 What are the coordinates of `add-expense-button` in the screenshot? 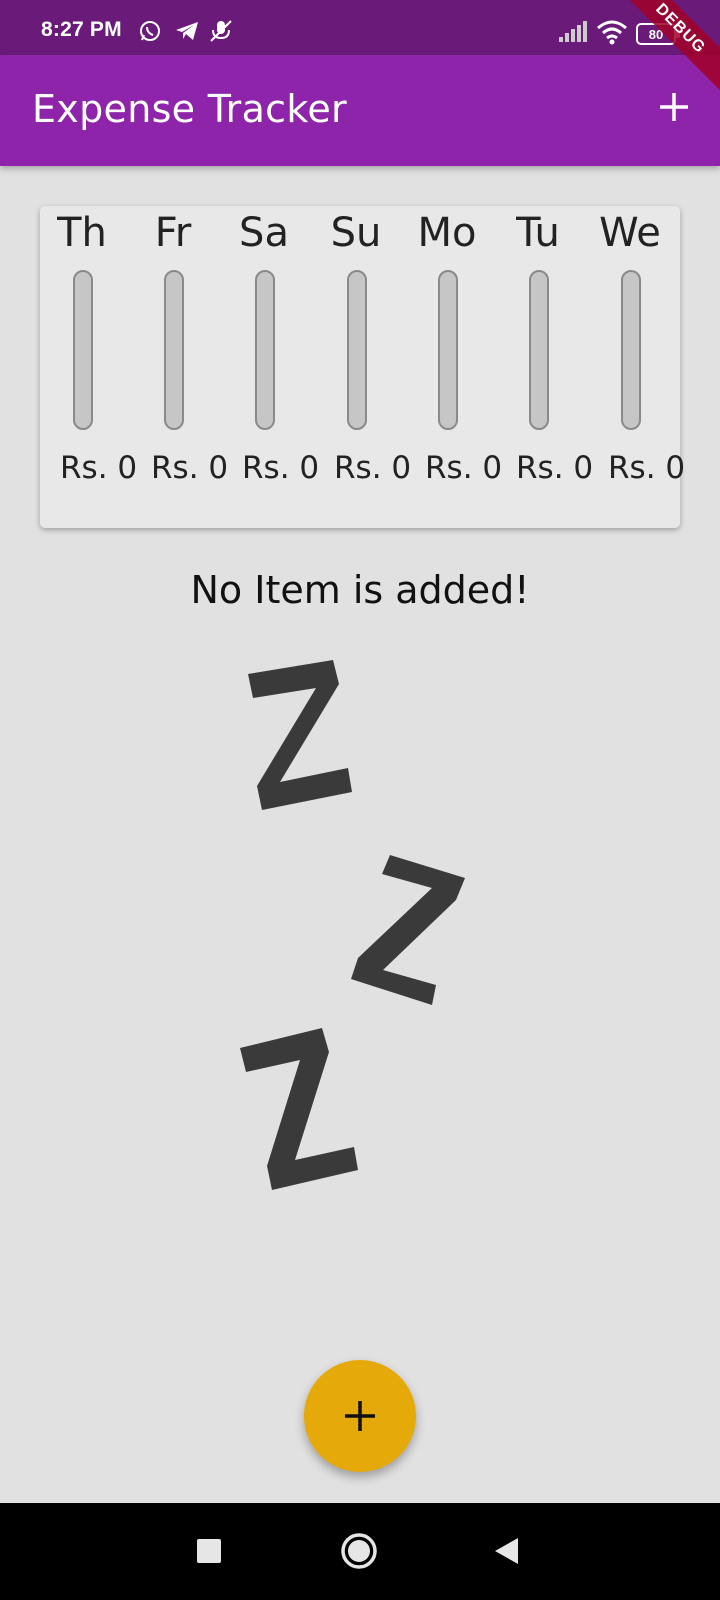 It's located at (674, 107).